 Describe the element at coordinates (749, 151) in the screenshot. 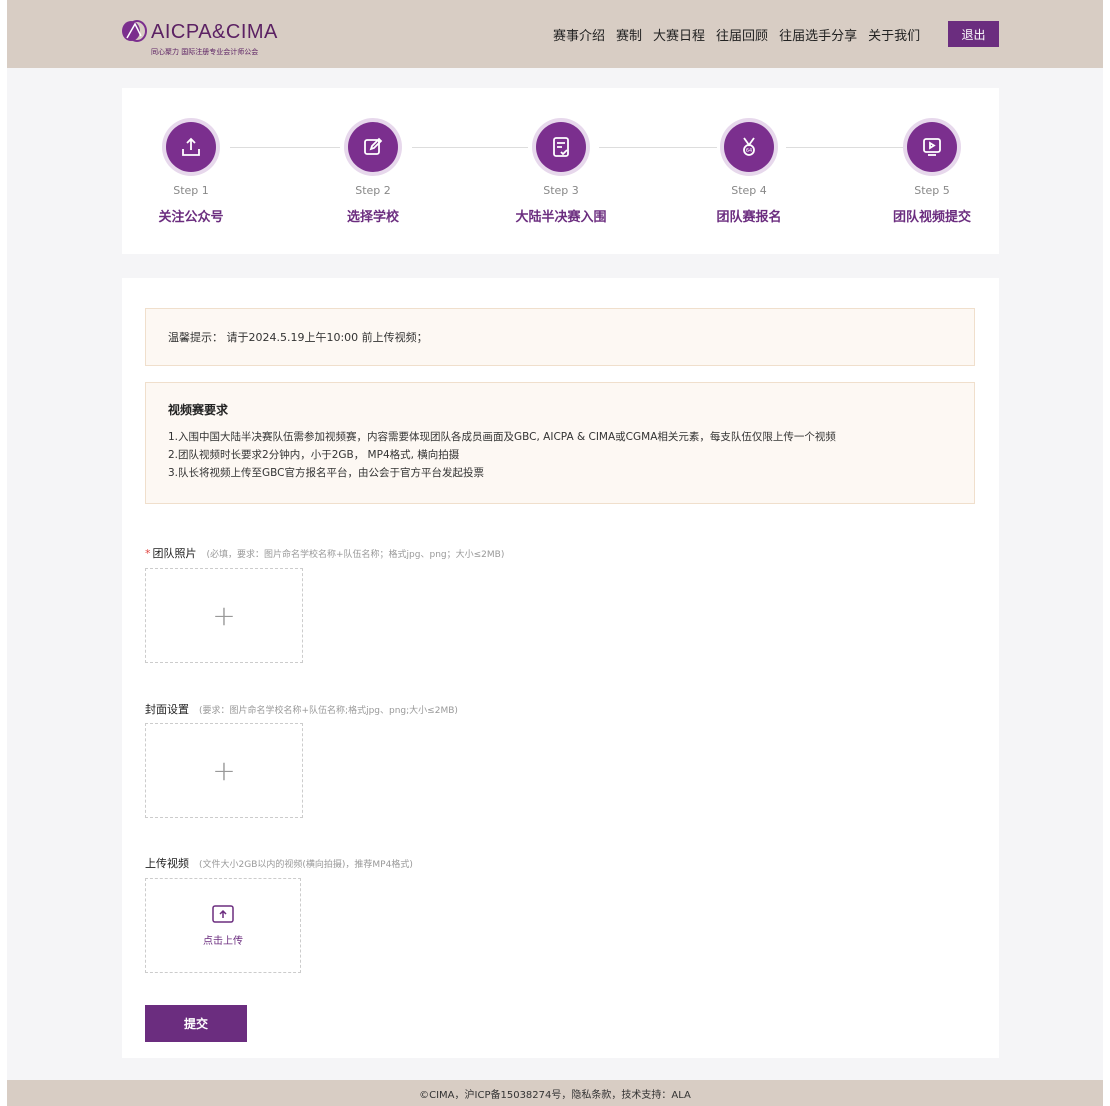

I see `svg-text: 64` at that location.